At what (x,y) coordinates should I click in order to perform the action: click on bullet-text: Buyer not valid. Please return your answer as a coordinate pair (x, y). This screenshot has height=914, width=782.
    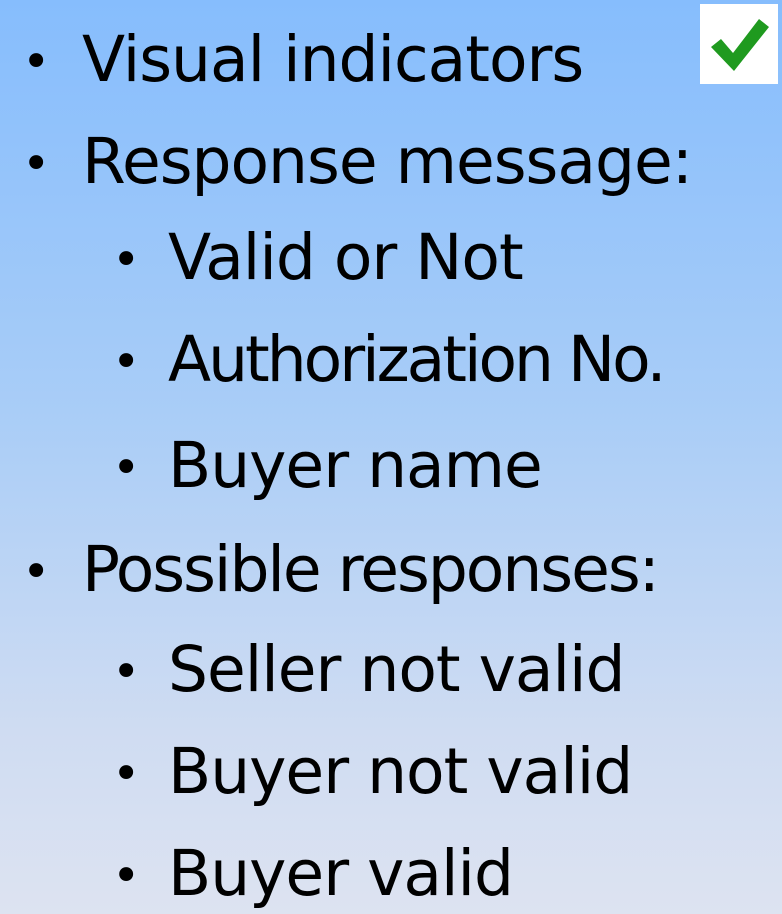
    Looking at the image, I should click on (400, 771).